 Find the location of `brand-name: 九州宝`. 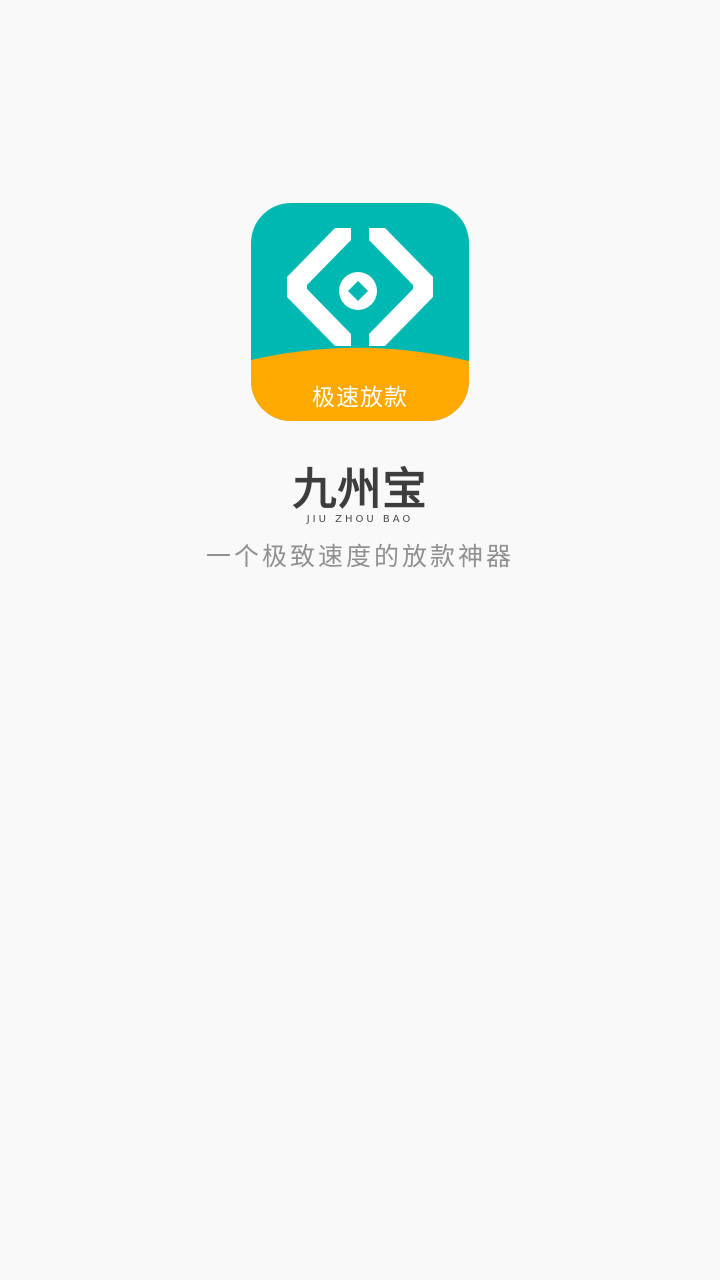

brand-name: 九州宝 is located at coordinates (360, 489).